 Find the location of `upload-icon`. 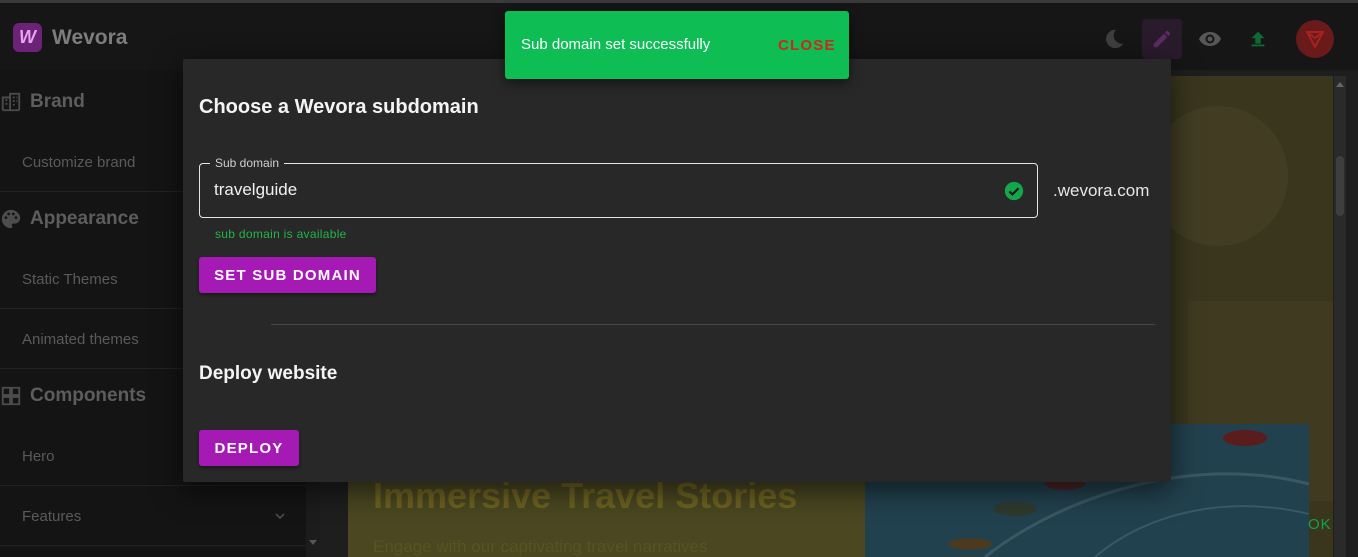

upload-icon is located at coordinates (1258, 39).